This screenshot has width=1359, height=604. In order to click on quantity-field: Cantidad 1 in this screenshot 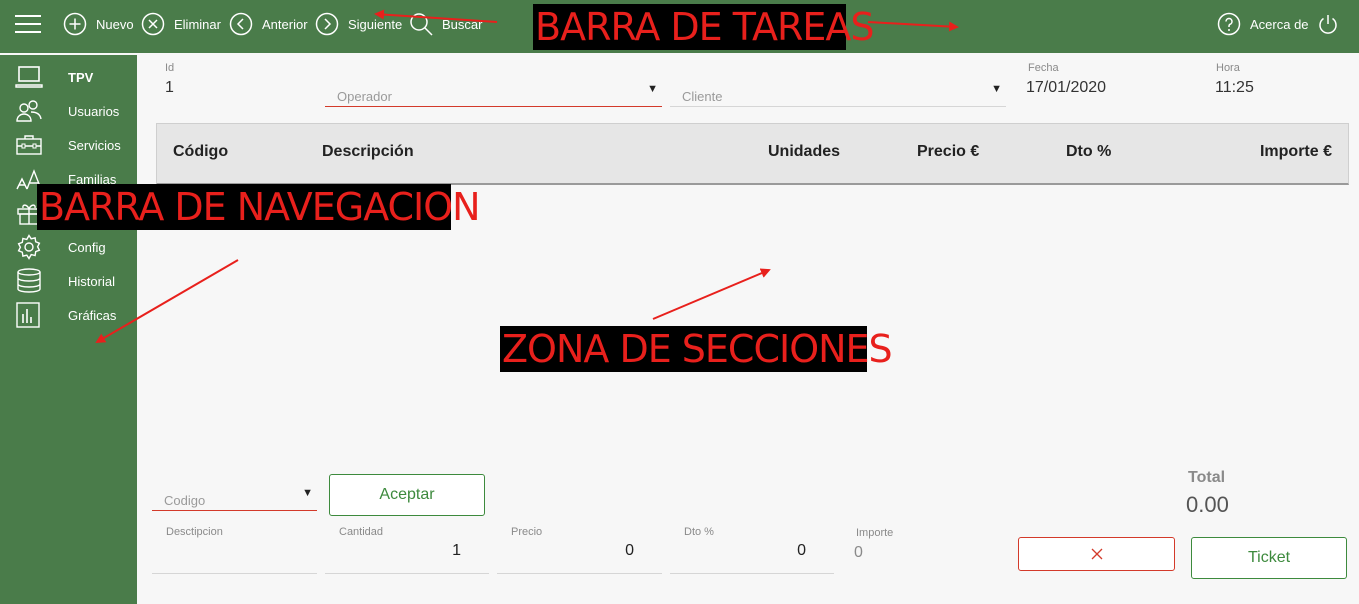, I will do `click(407, 550)`.